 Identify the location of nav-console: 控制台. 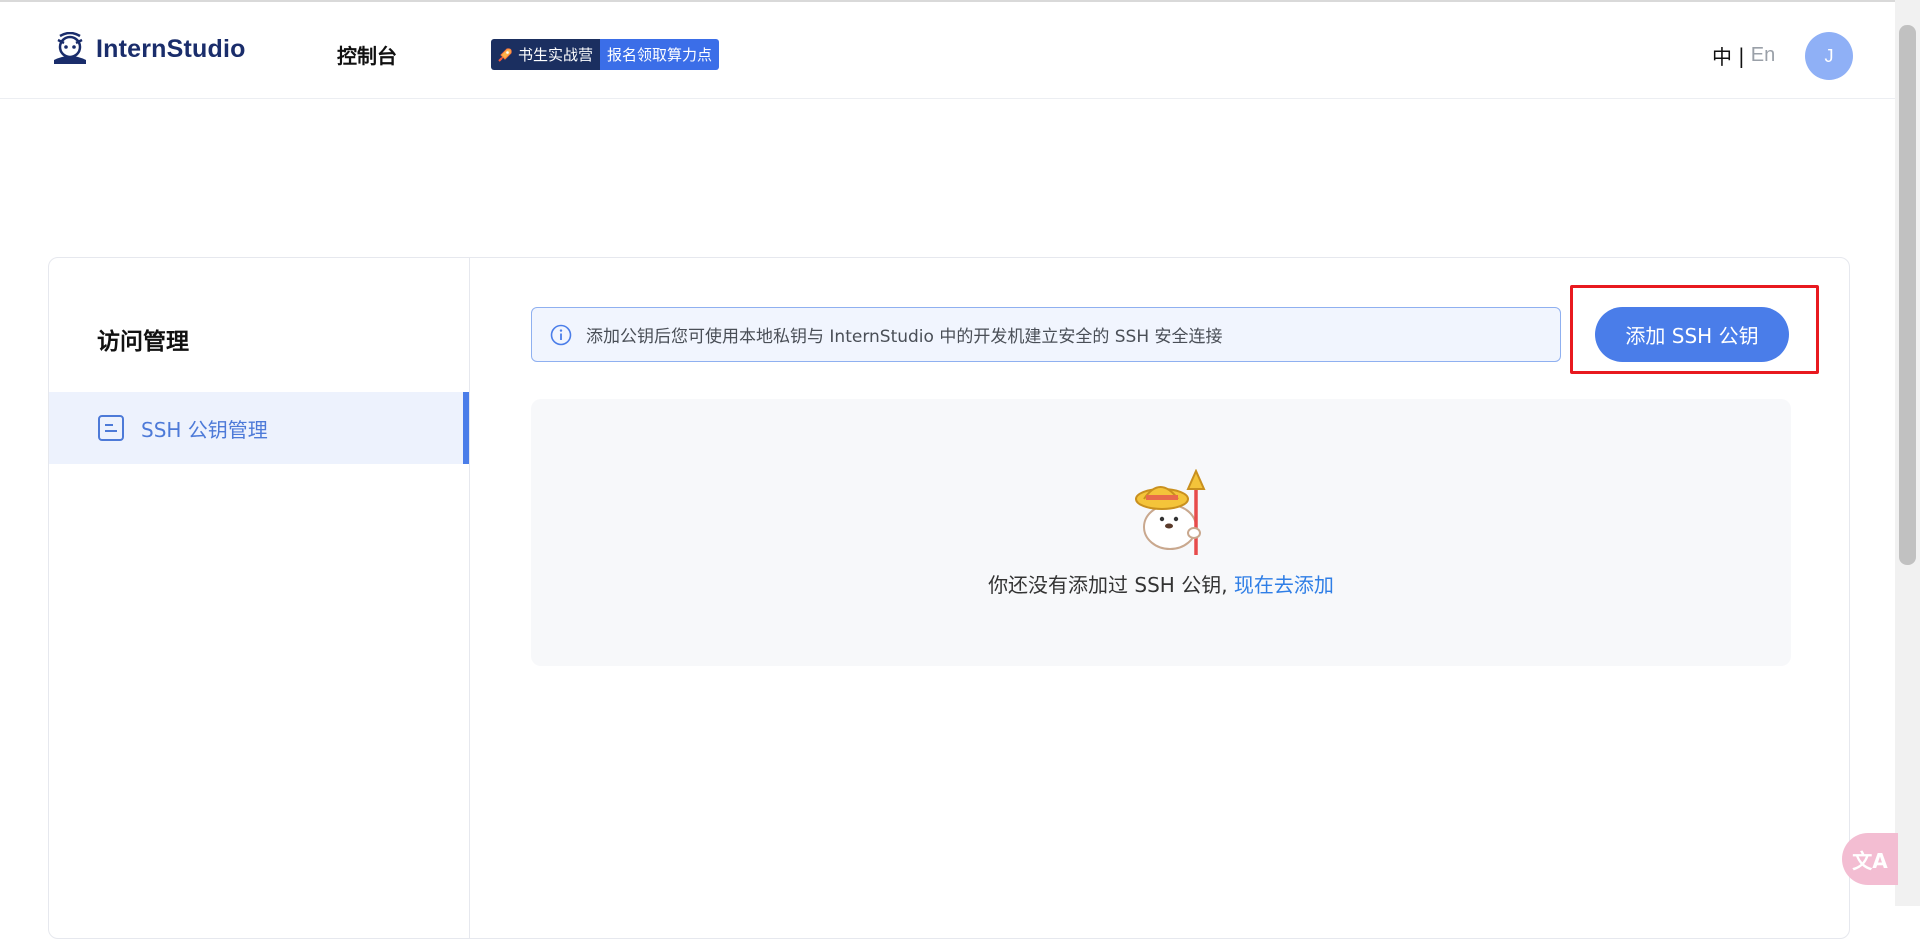
(367, 54).